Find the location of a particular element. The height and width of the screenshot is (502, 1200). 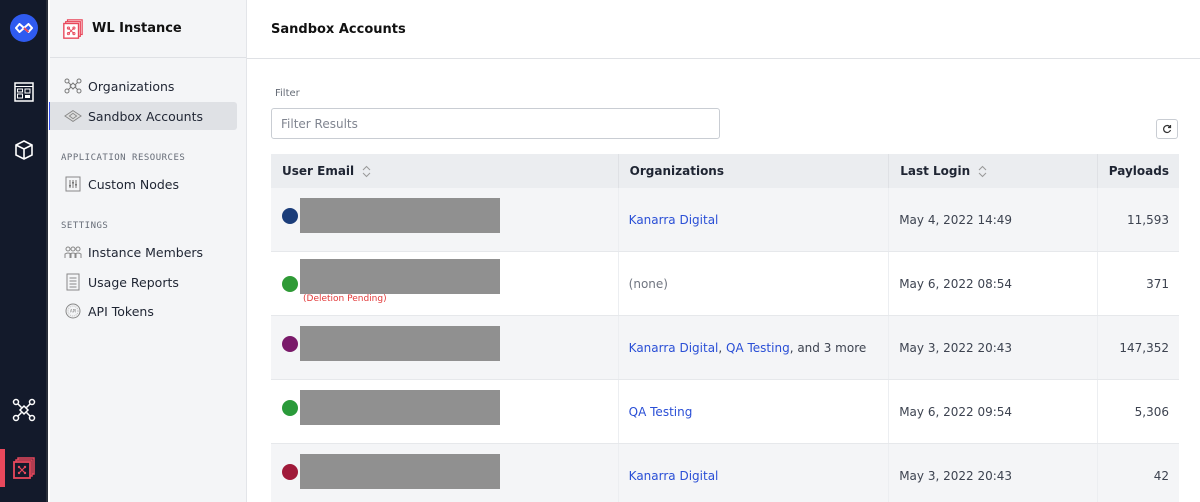

sidebar-item-label: Custom Nodes is located at coordinates (133, 184).